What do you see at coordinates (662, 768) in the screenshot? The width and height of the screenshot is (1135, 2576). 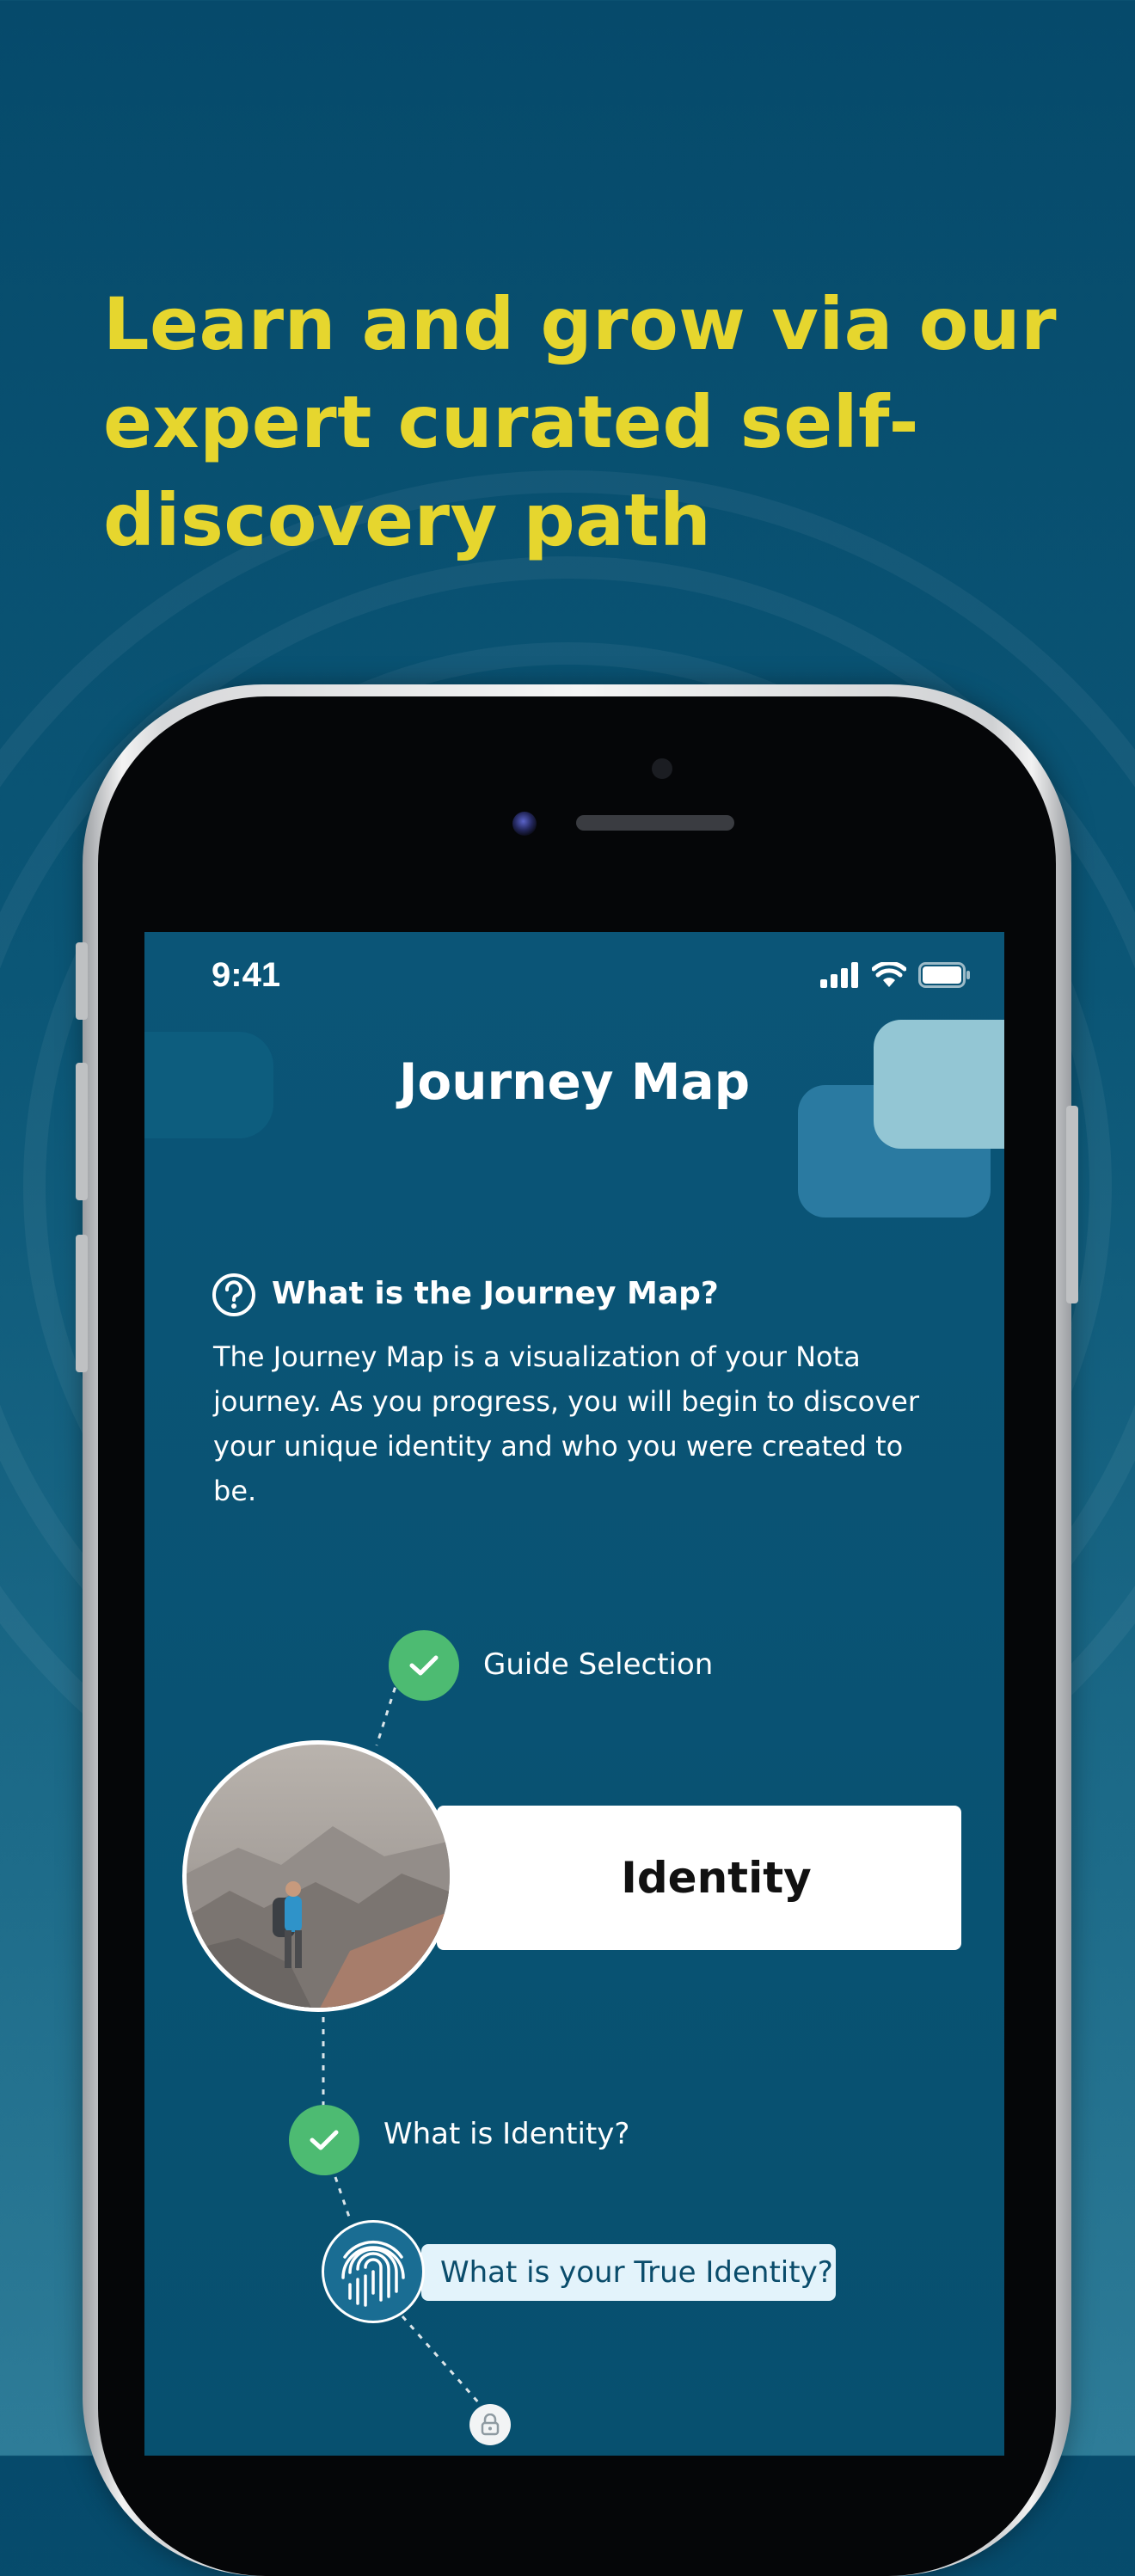 I see `proximity-sensor` at bounding box center [662, 768].